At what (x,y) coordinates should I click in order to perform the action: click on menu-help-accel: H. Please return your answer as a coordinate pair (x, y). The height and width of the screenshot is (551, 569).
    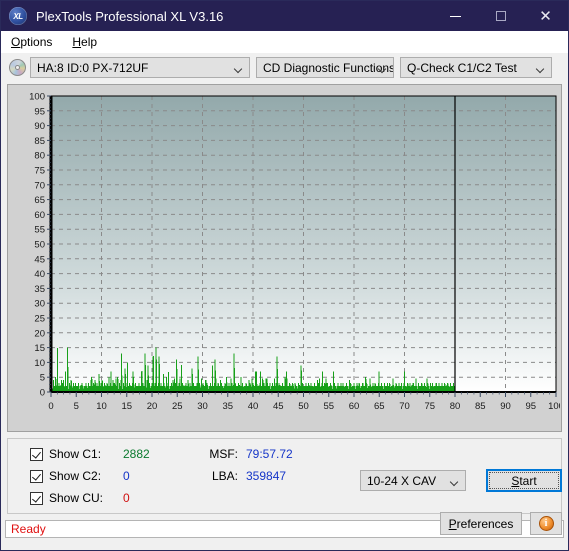
    Looking at the image, I should click on (77, 41).